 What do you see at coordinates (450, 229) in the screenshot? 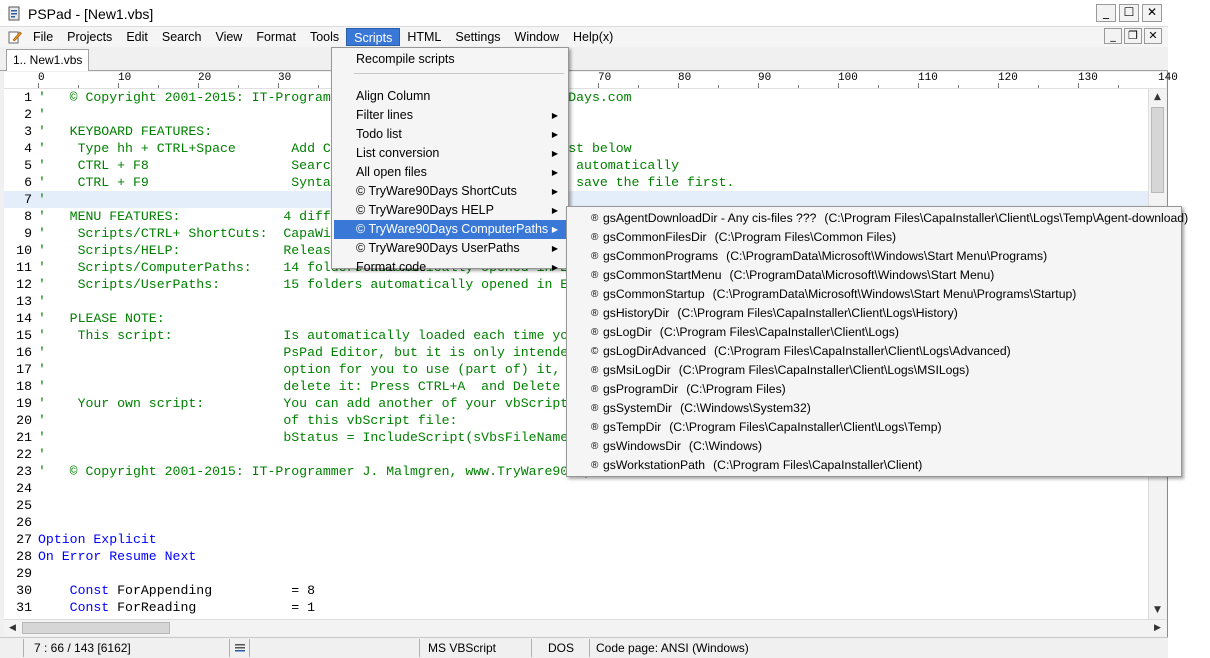
I see `scripts-menu-item: © TryWare90Days ComputerPaths ▶` at bounding box center [450, 229].